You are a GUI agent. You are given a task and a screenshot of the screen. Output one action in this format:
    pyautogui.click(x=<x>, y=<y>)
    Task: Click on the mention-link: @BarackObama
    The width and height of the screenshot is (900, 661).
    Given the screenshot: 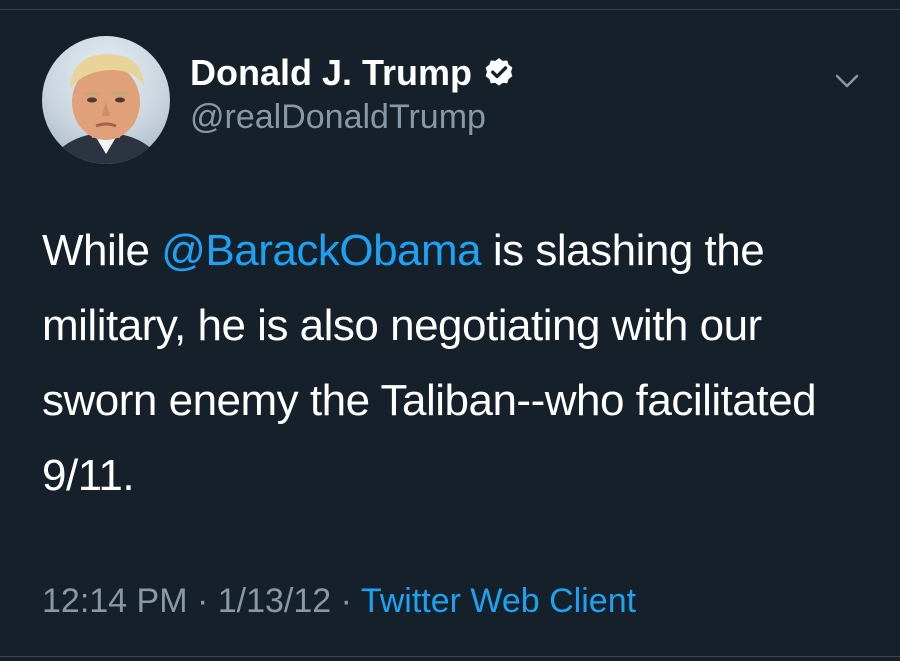 What is the action you would take?
    pyautogui.click(x=321, y=250)
    